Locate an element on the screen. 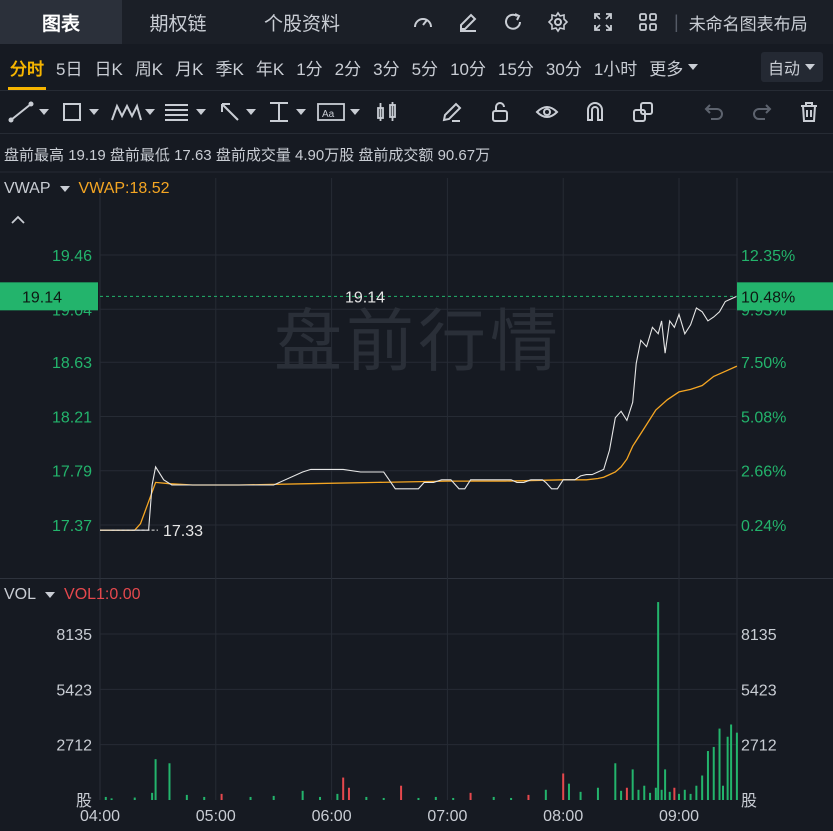  x-axis-tick-label: 07:00 is located at coordinates (447, 816).